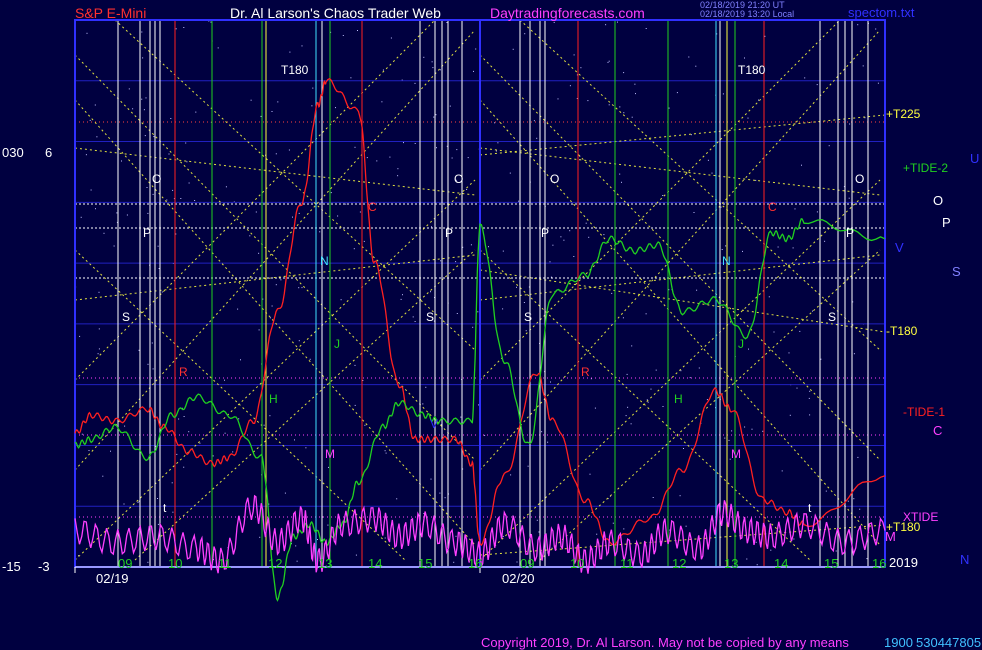 The image size is (982, 650). Describe the element at coordinates (924, 412) in the screenshot. I see `legend-tide1: -TIDE-1` at that location.